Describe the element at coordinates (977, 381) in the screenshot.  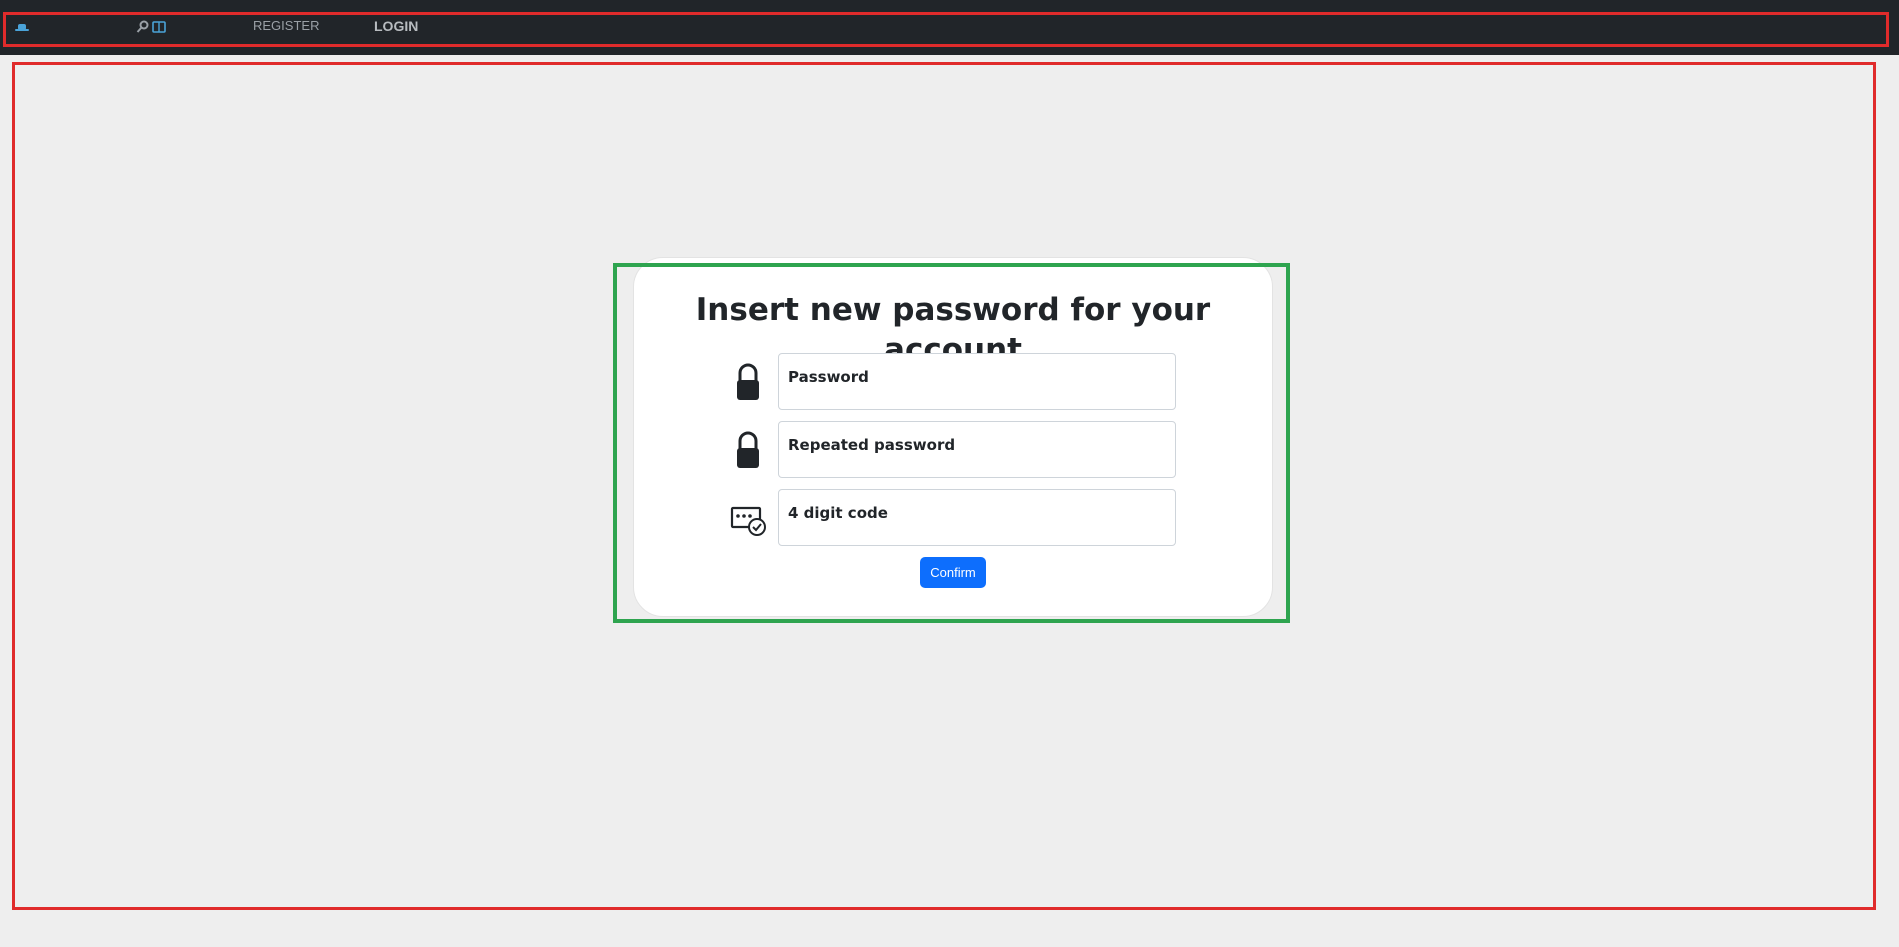
I see `password-field: Password` at that location.